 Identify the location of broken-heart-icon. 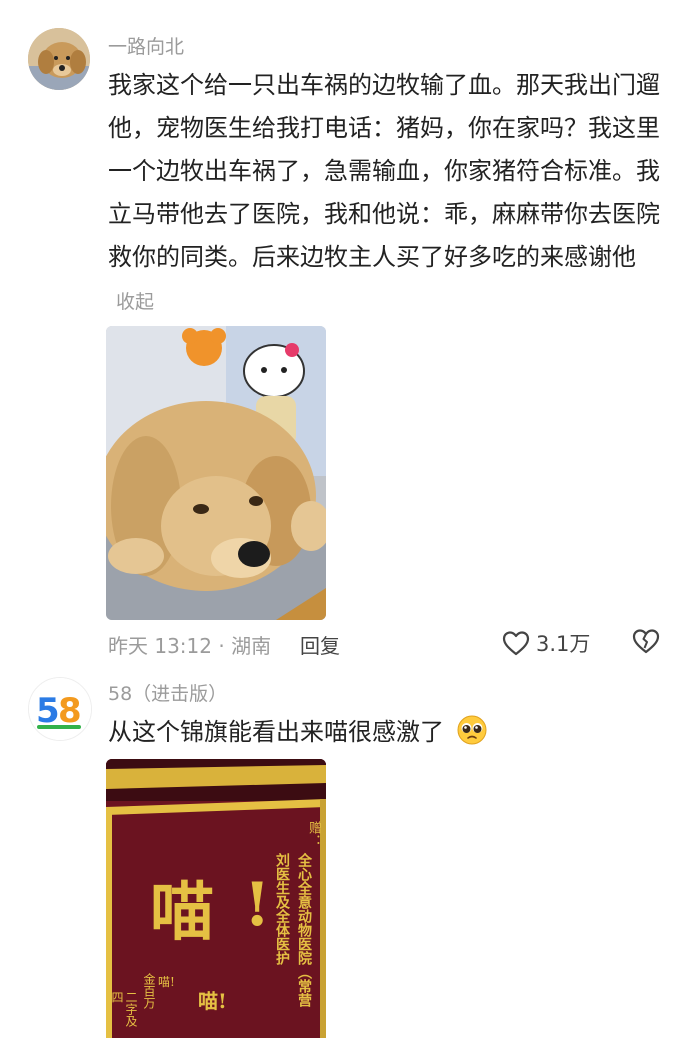
(646, 641).